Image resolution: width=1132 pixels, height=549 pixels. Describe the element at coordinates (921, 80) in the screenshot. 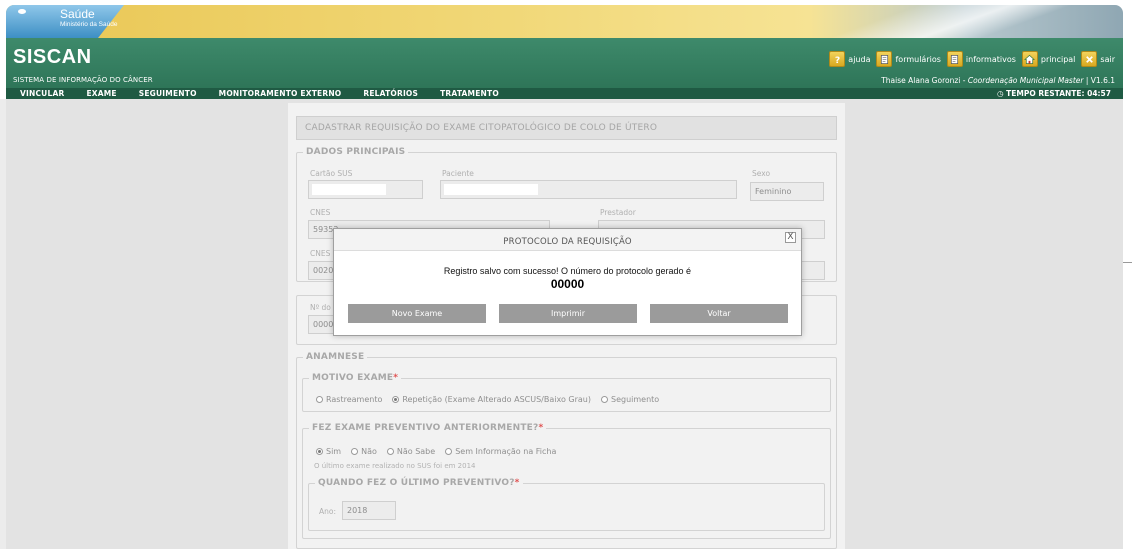

I see `user-name: Thaise Alana Goronzi` at that location.